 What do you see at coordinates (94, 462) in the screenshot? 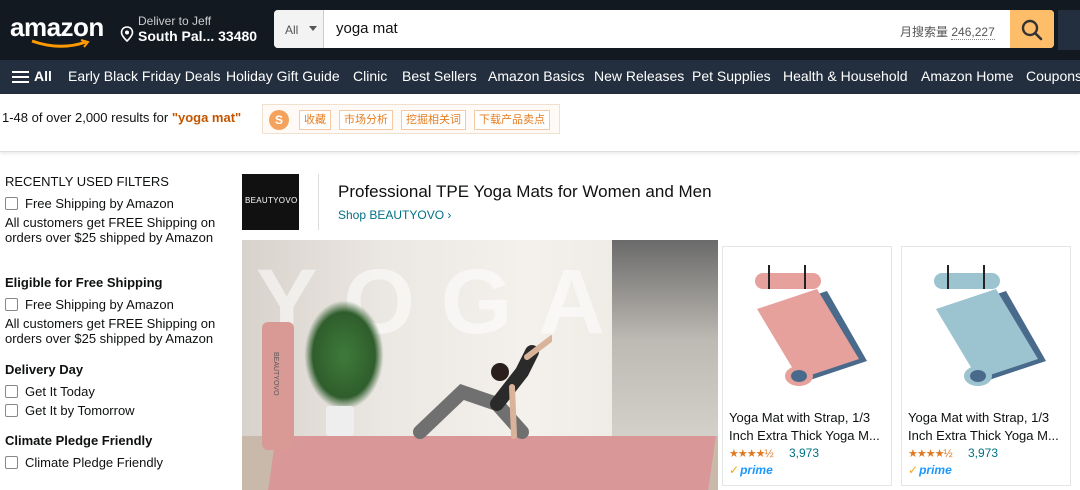
I see `filter-label: Climate Pledge Friendly` at bounding box center [94, 462].